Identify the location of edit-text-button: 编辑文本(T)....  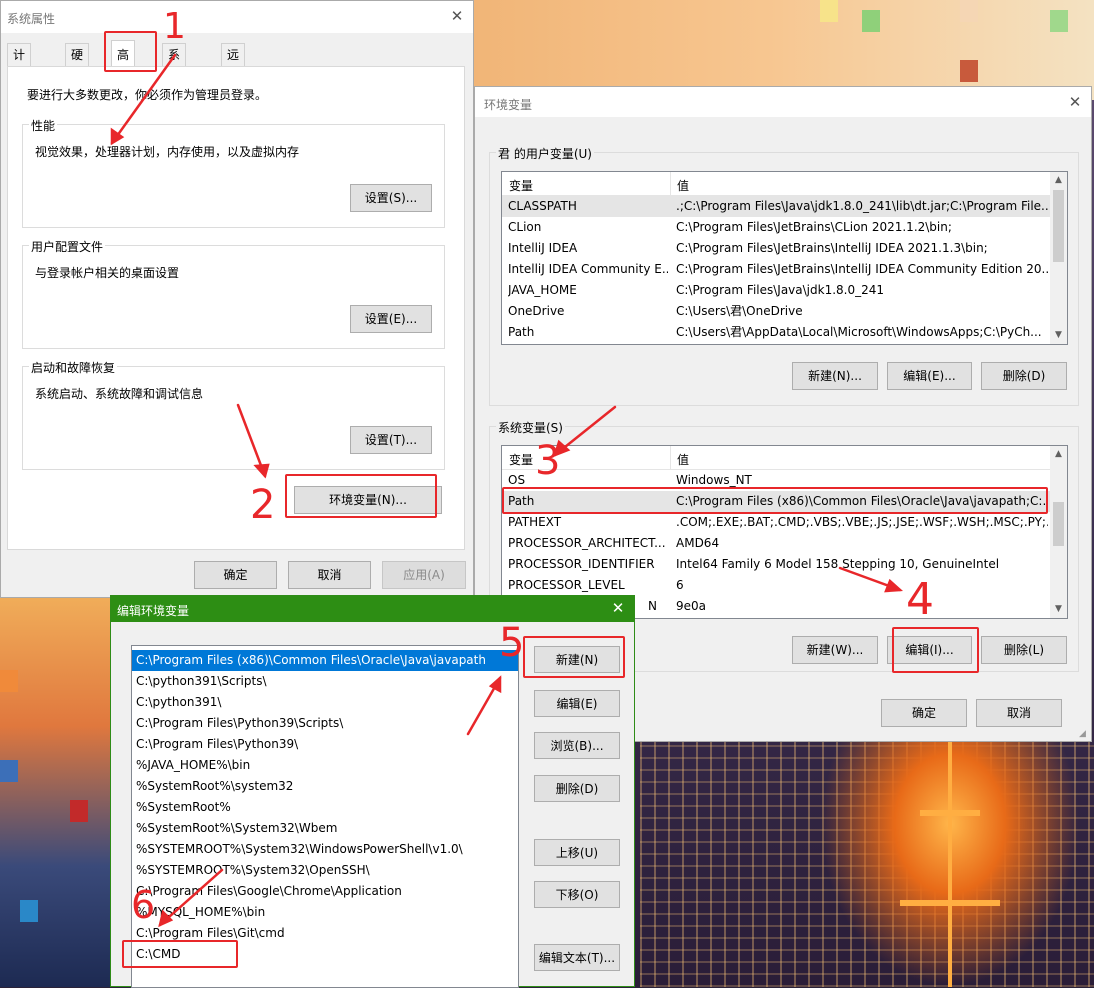
(577, 957).